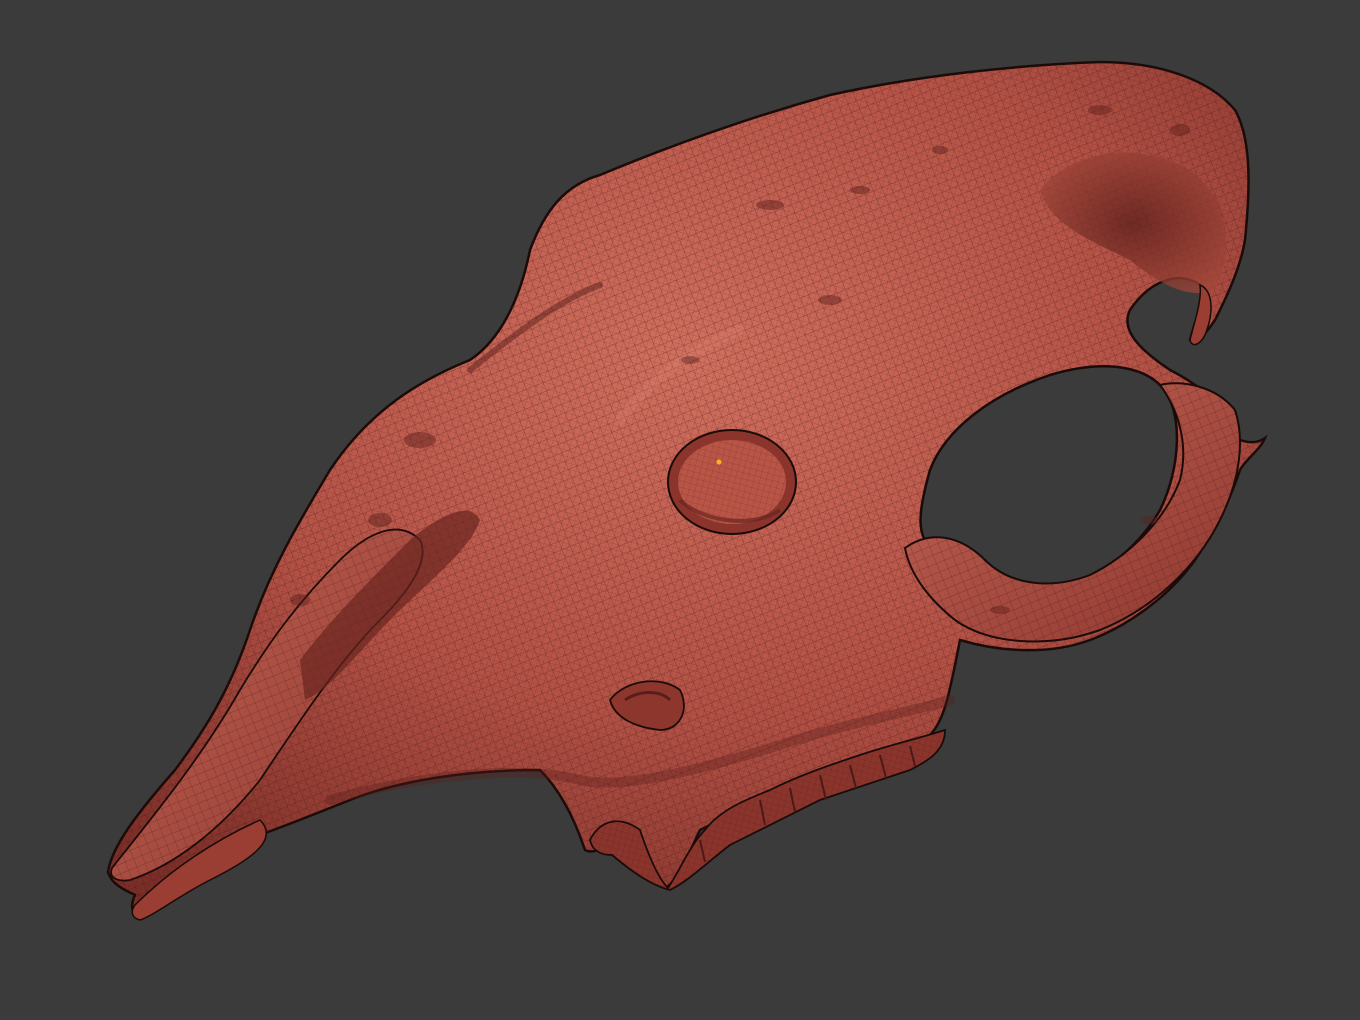  Describe the element at coordinates (1200, 314) in the screenshot. I see `post-orbital-process` at that location.